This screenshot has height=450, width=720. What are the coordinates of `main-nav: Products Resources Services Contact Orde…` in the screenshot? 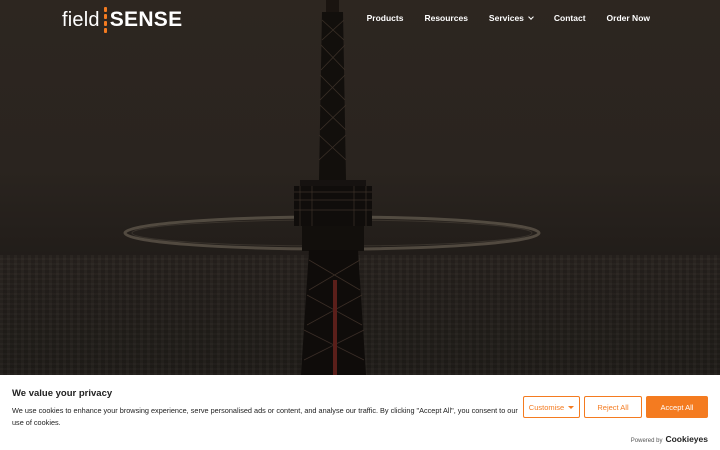 It's located at (508, 18).